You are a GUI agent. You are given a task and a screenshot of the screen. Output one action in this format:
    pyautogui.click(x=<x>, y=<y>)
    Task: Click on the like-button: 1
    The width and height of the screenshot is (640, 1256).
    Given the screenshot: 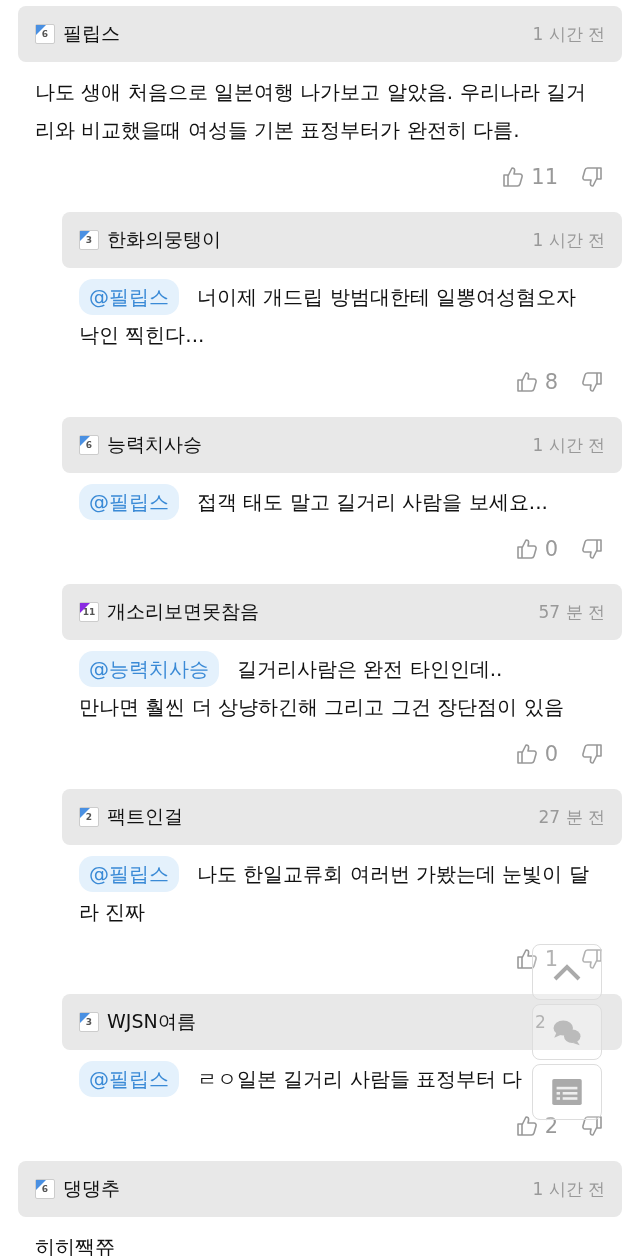 What is the action you would take?
    pyautogui.click(x=536, y=959)
    